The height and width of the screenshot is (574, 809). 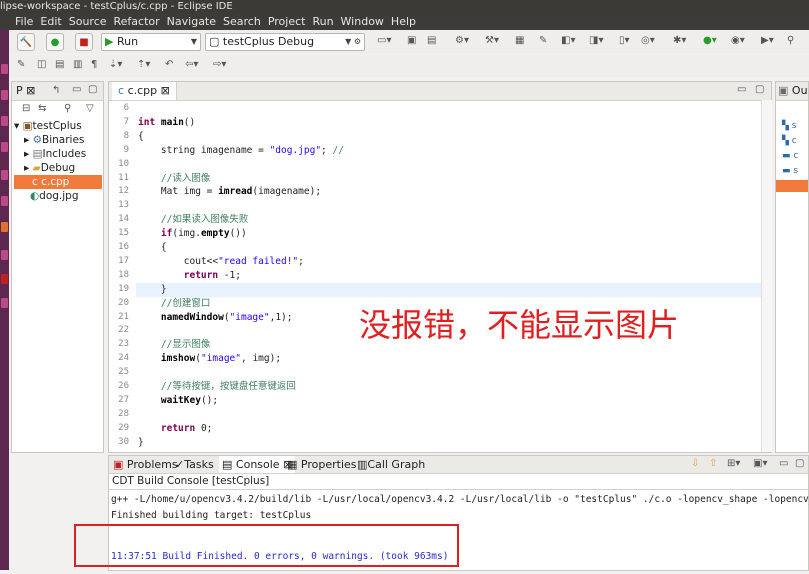 What do you see at coordinates (790, 40) in the screenshot?
I see `search-icon: ⚲` at bounding box center [790, 40].